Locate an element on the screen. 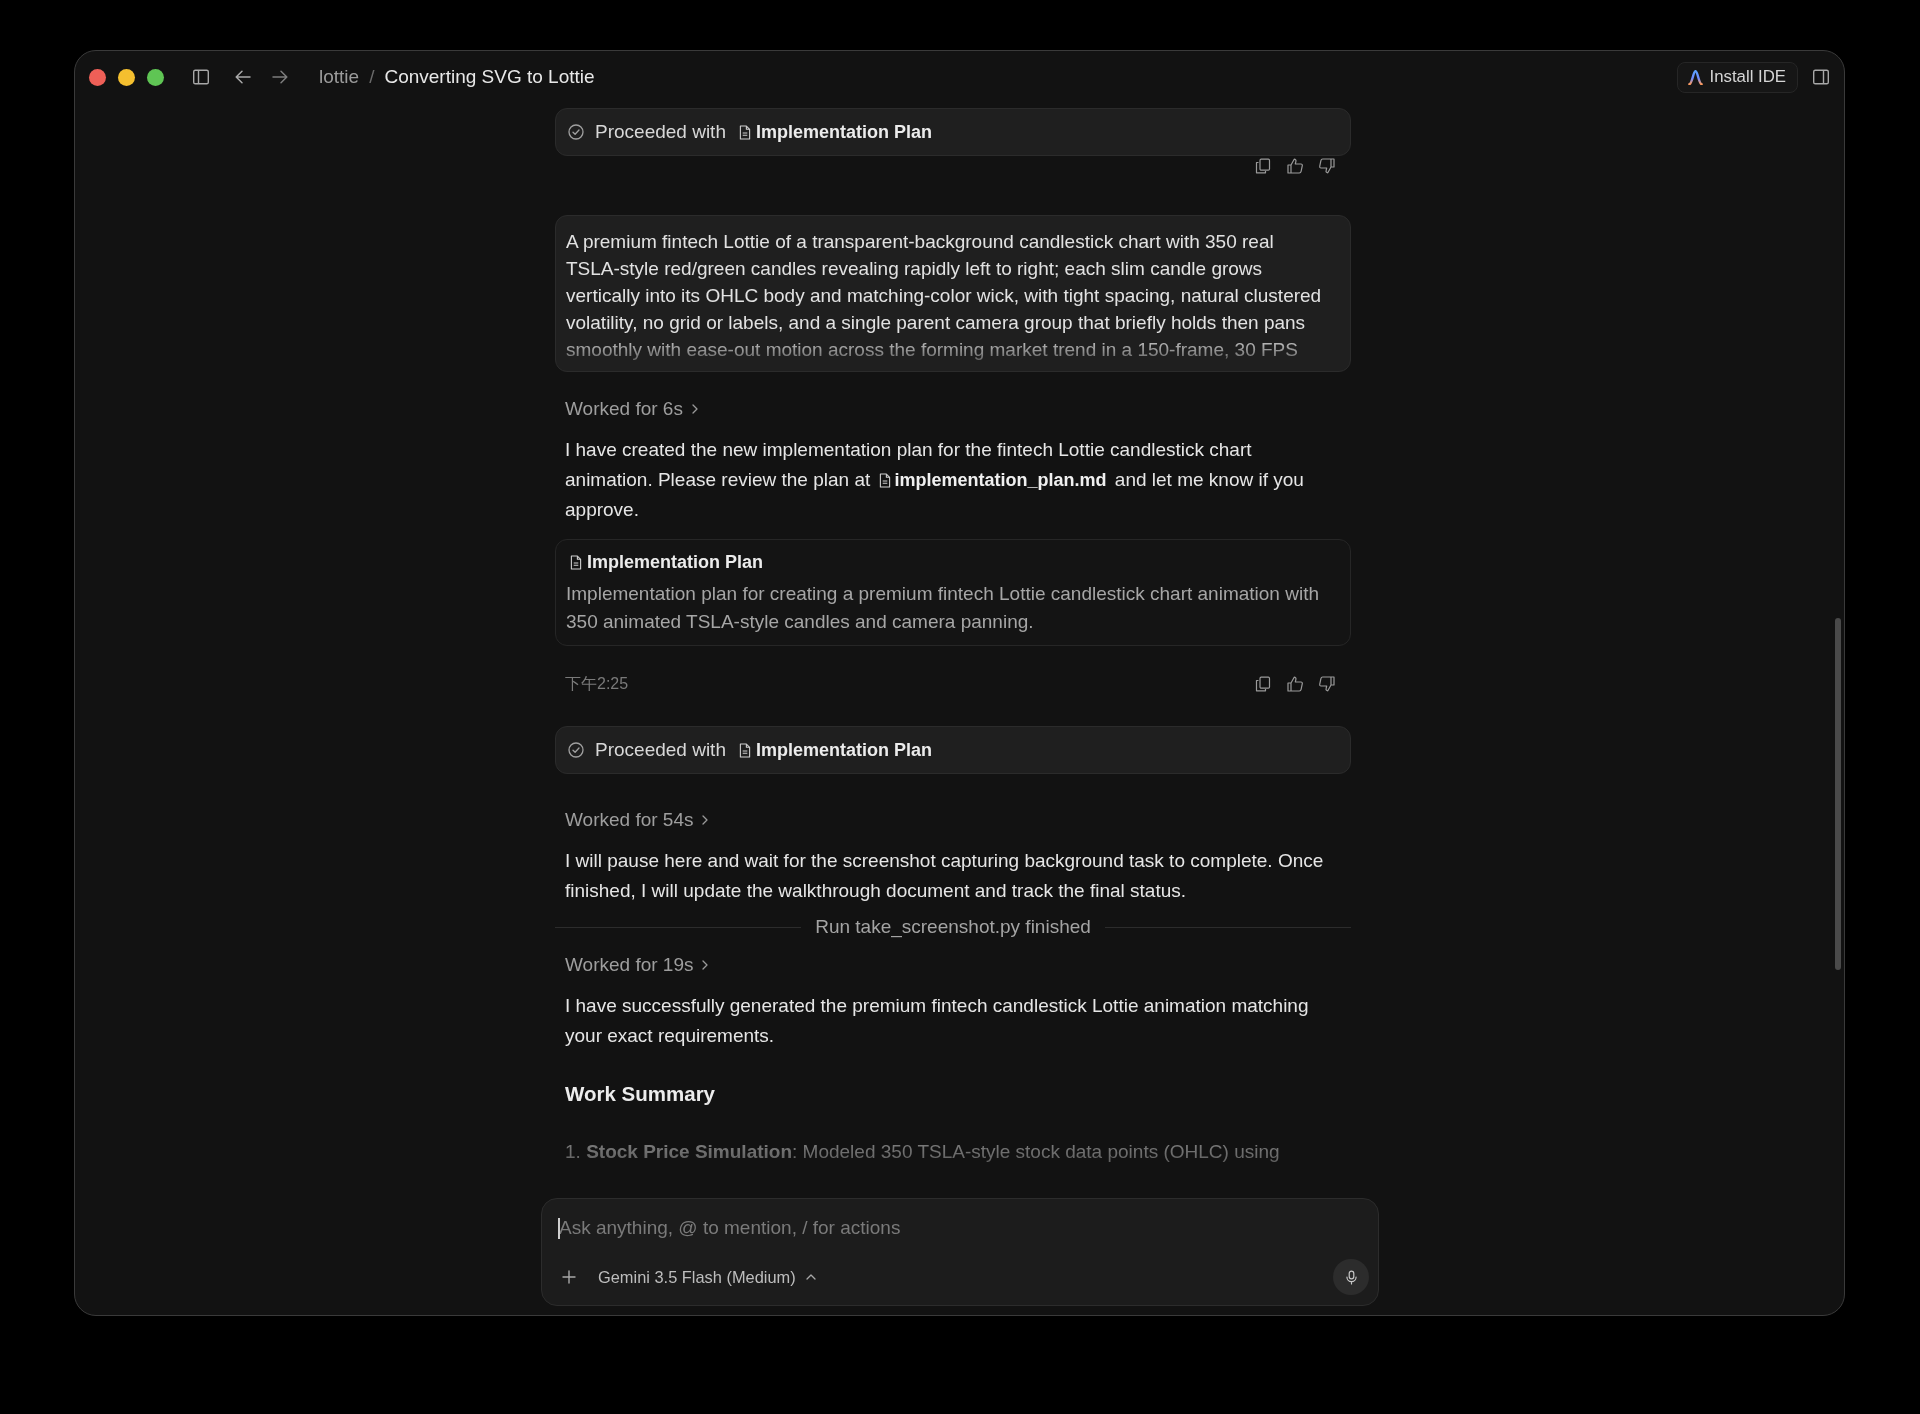  run-status-text: Run take_screenshot.py finished is located at coordinates (953, 927).